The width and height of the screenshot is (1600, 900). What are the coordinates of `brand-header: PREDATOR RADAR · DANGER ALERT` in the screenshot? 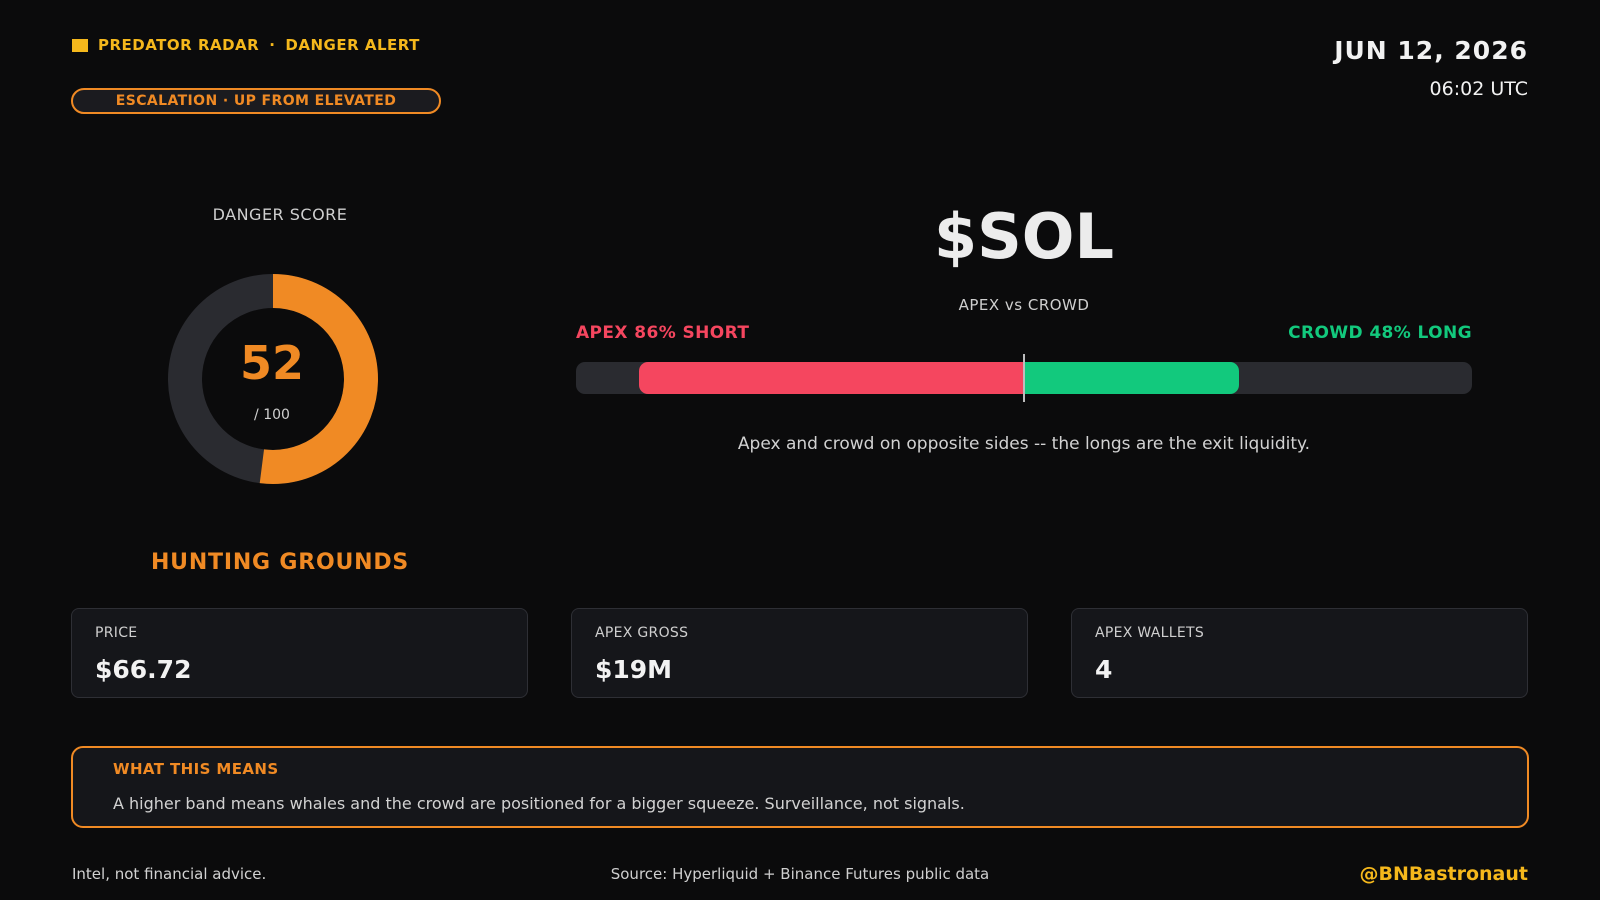 It's located at (246, 45).